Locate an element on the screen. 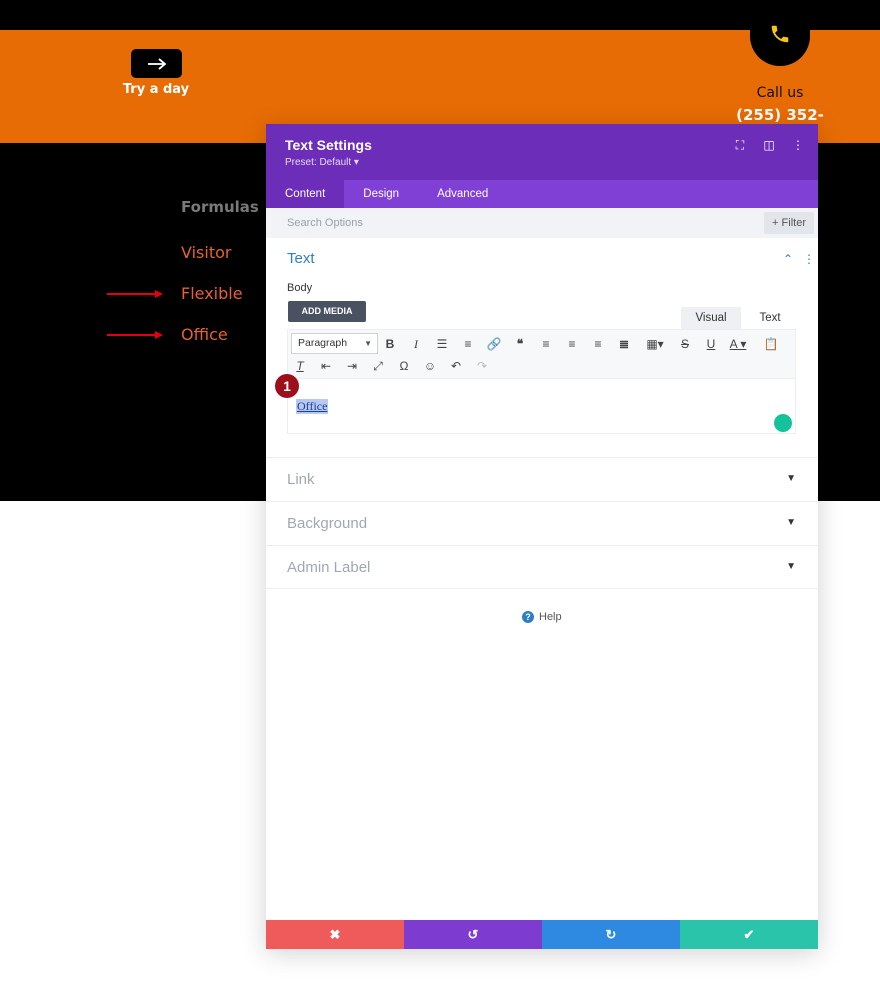 The height and width of the screenshot is (988, 880). close-icon: ✖ is located at coordinates (335, 934).